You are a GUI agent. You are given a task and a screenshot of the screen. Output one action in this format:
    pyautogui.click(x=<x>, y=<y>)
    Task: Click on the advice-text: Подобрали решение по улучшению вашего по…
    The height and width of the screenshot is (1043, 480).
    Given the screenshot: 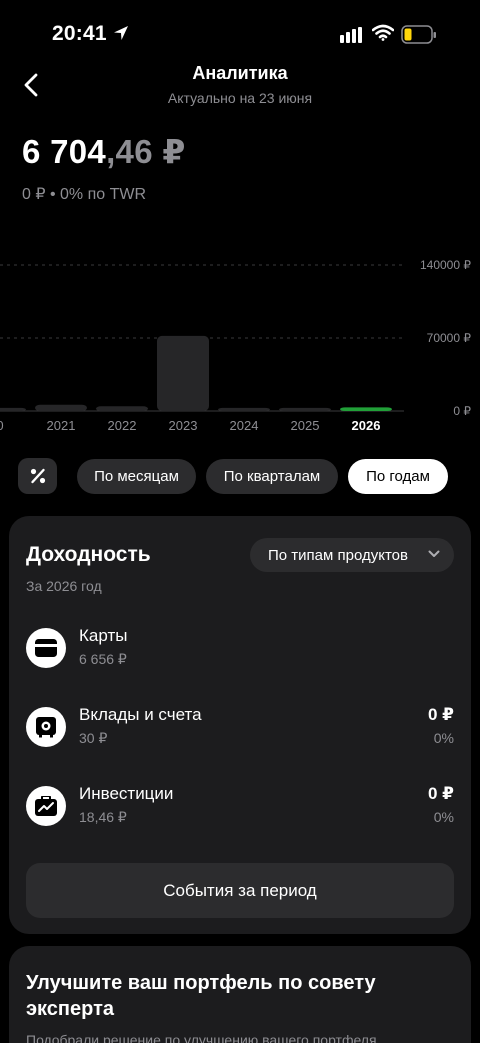 What is the action you would take?
    pyautogui.click(x=201, y=1037)
    